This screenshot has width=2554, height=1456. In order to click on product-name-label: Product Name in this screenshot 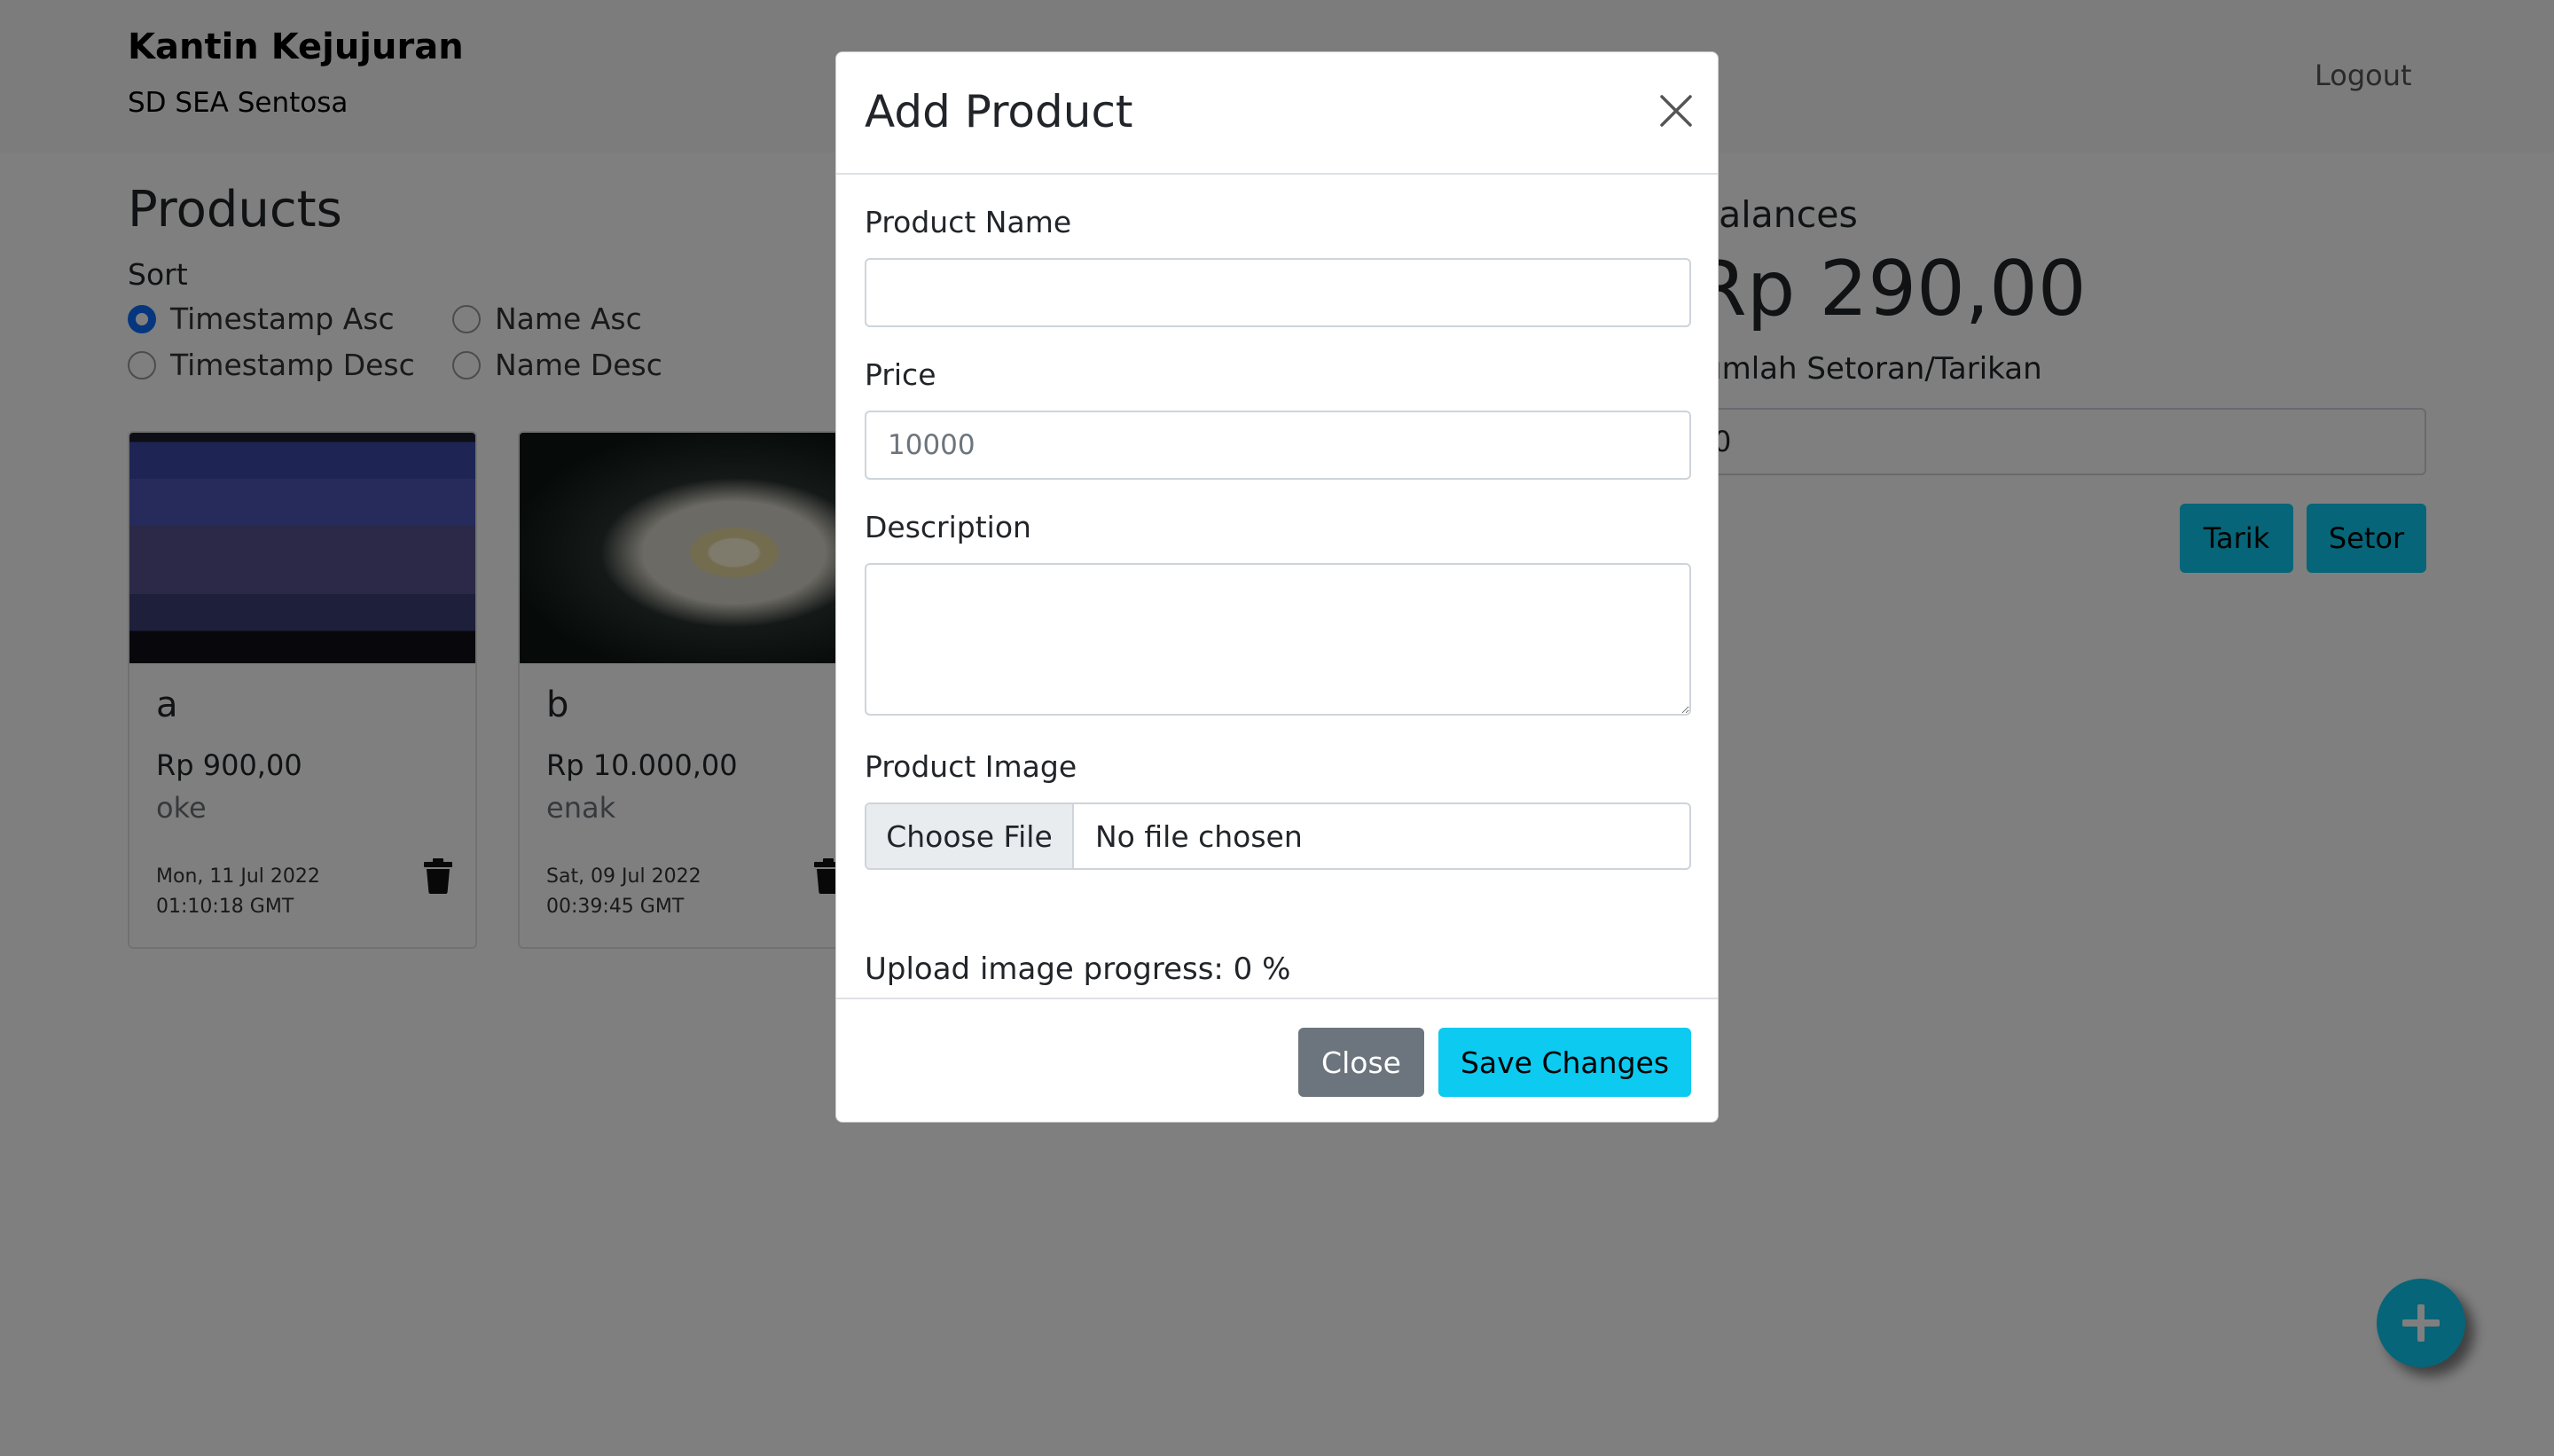, I will do `click(968, 222)`.